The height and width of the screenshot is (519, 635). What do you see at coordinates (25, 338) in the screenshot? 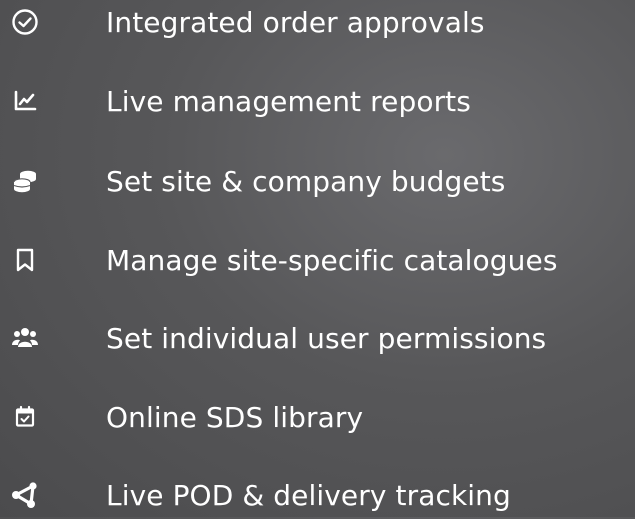
I see `users-group-icon` at bounding box center [25, 338].